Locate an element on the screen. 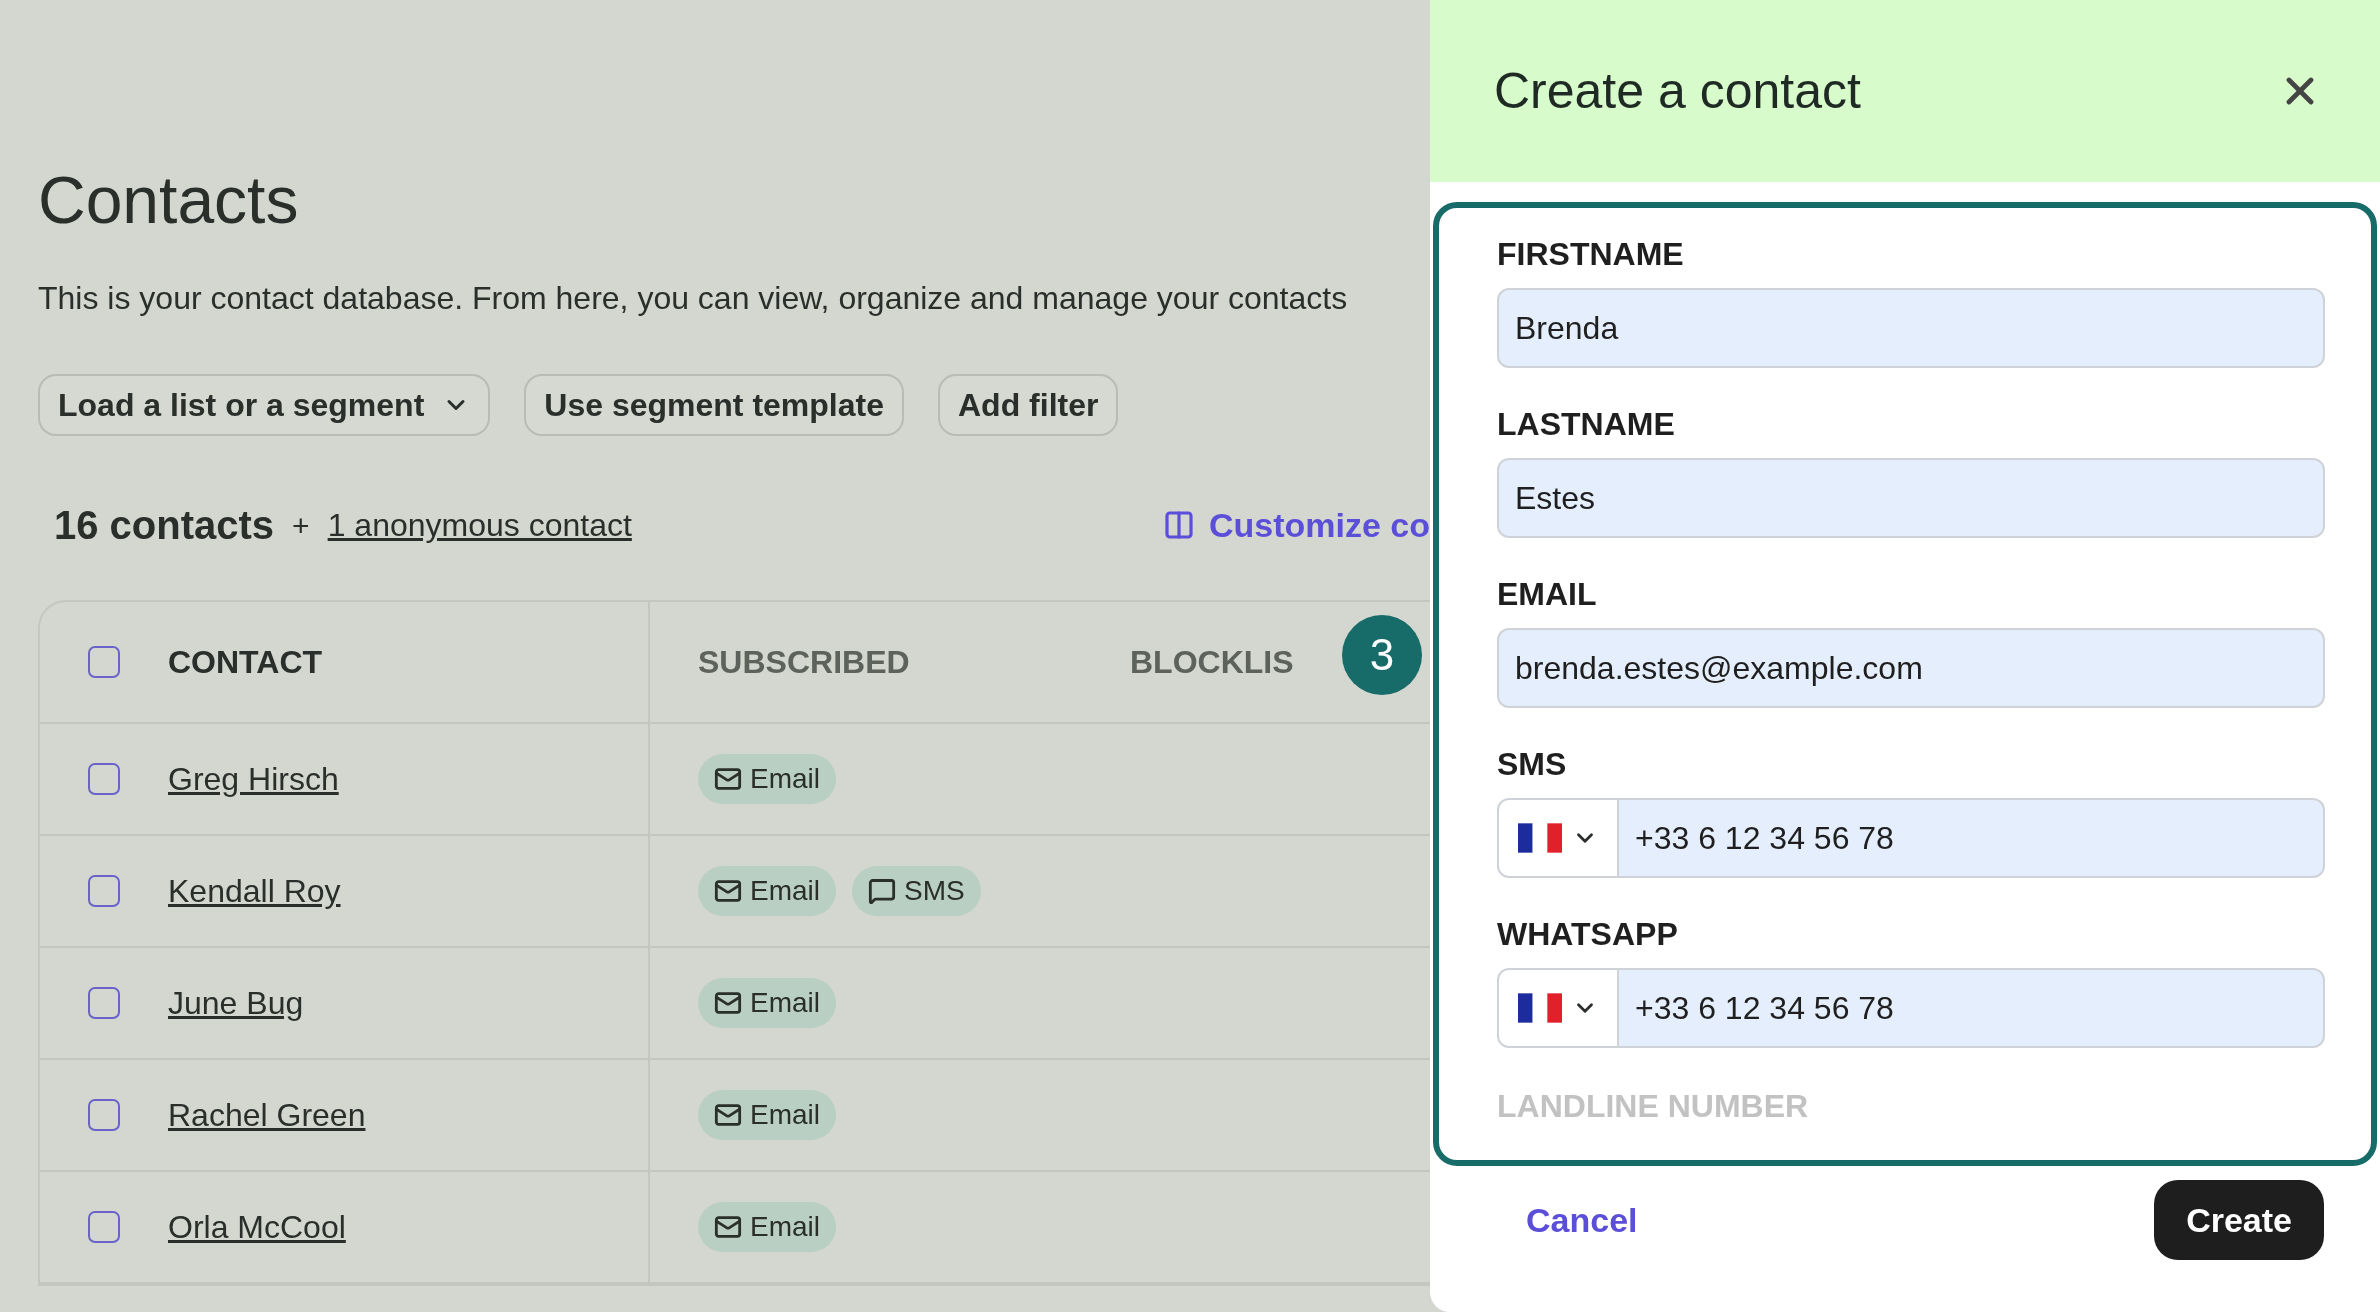 The image size is (2380, 1312). field-label: EMAIL is located at coordinates (1547, 594).